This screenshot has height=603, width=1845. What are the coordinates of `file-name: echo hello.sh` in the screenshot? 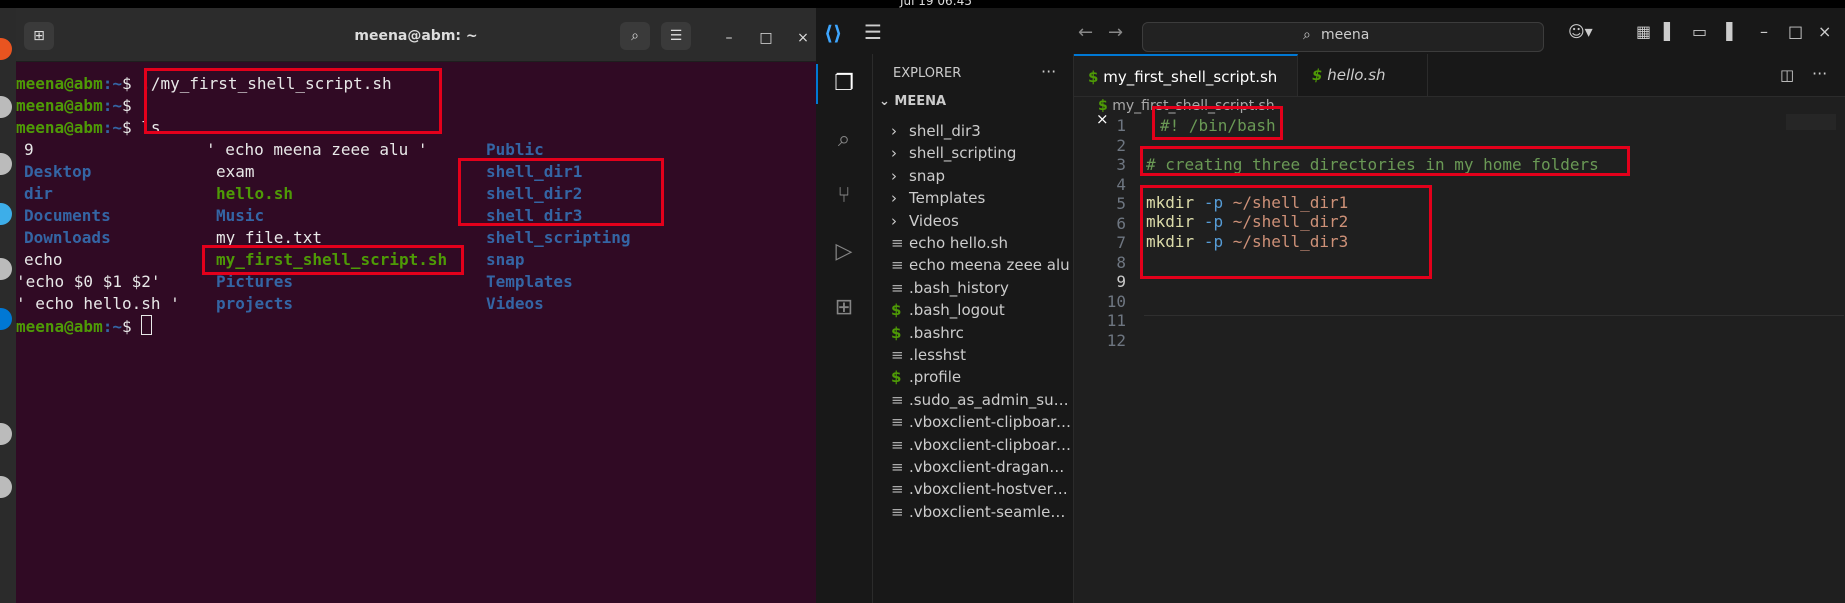 It's located at (959, 243).